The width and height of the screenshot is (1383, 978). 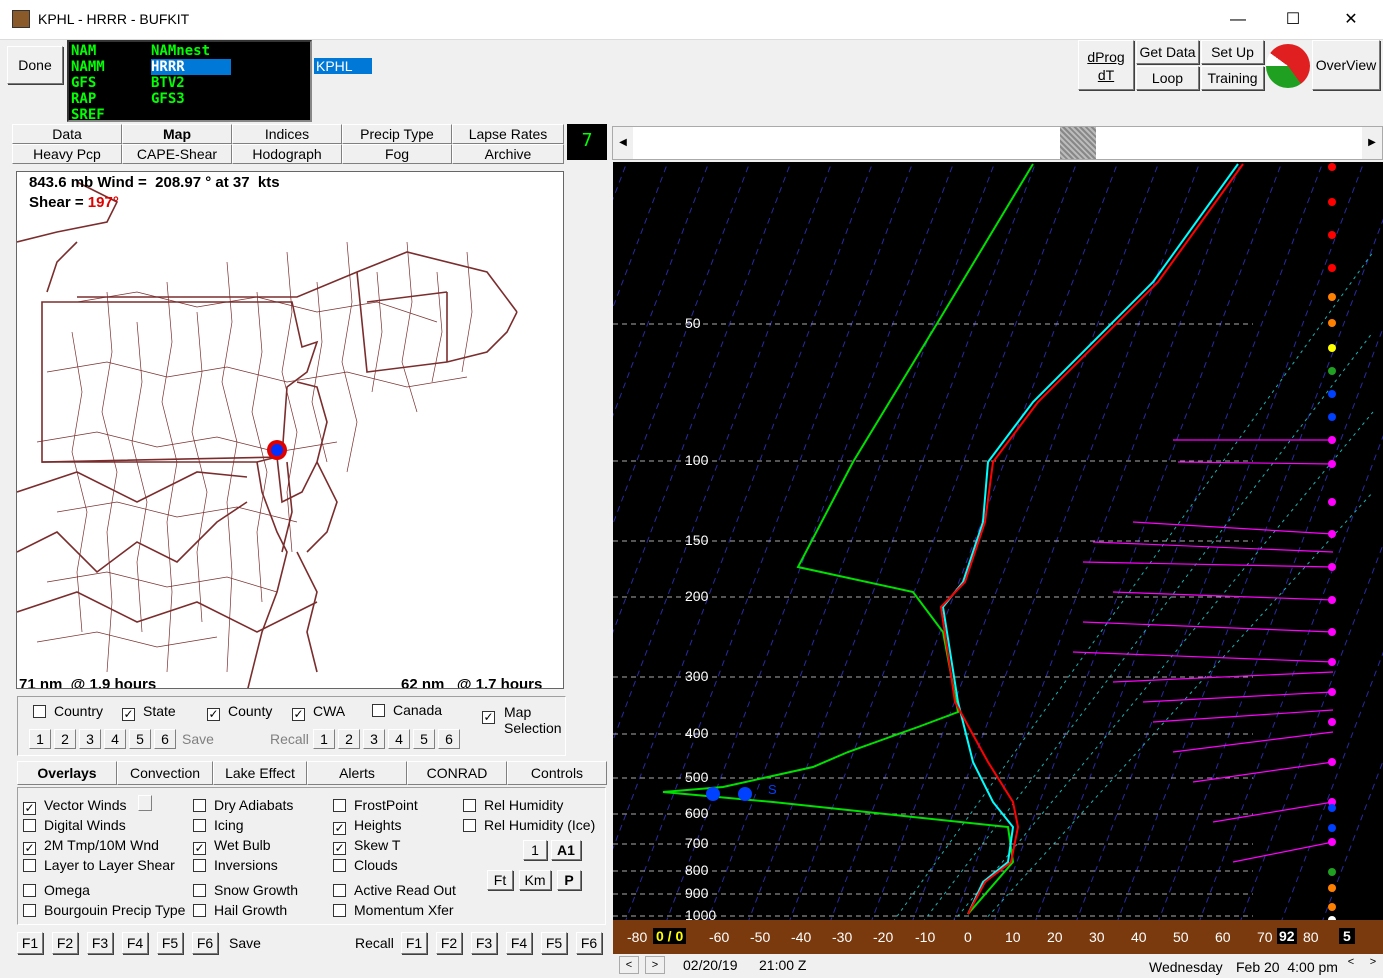 What do you see at coordinates (135, 943) in the screenshot?
I see `f4-save-button: F4` at bounding box center [135, 943].